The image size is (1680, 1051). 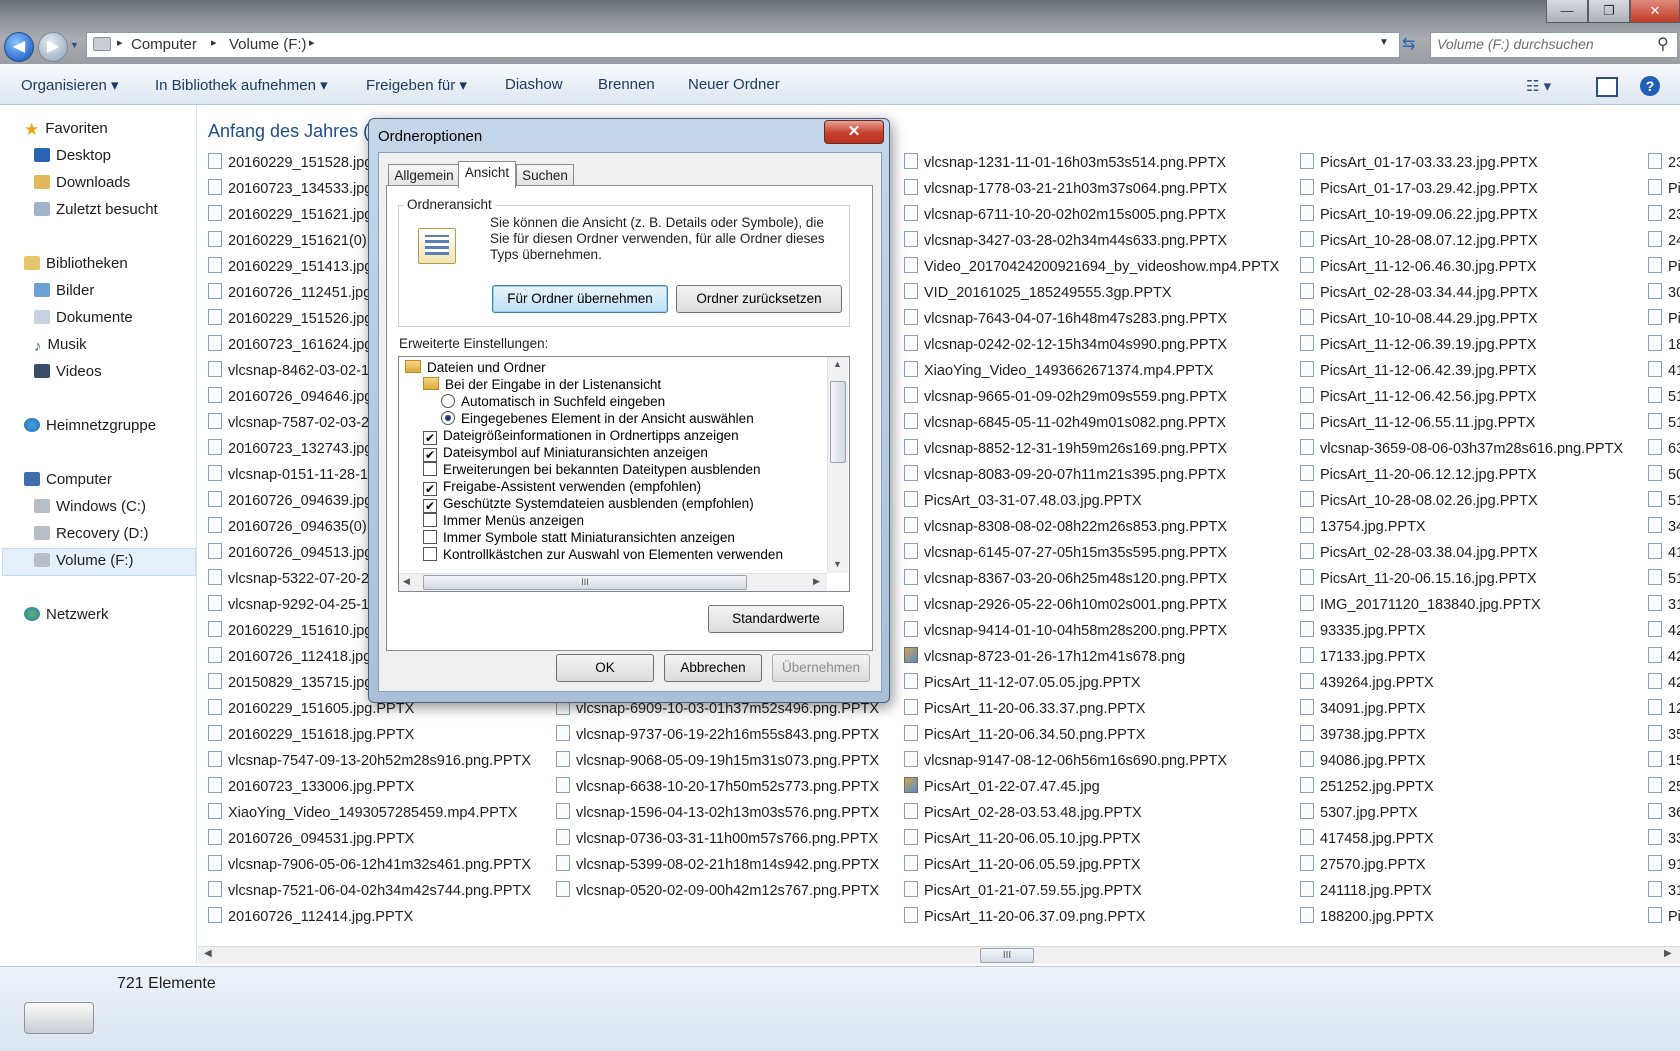 What do you see at coordinates (76, 263) in the screenshot?
I see `nav-libraries: Bibliotheken` at bounding box center [76, 263].